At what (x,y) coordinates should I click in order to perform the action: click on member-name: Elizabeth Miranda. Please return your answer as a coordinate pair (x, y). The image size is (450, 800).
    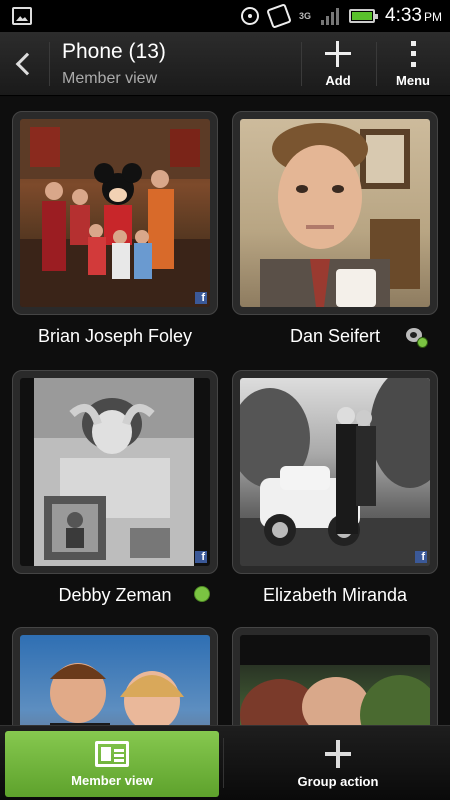
    Looking at the image, I should click on (335, 595).